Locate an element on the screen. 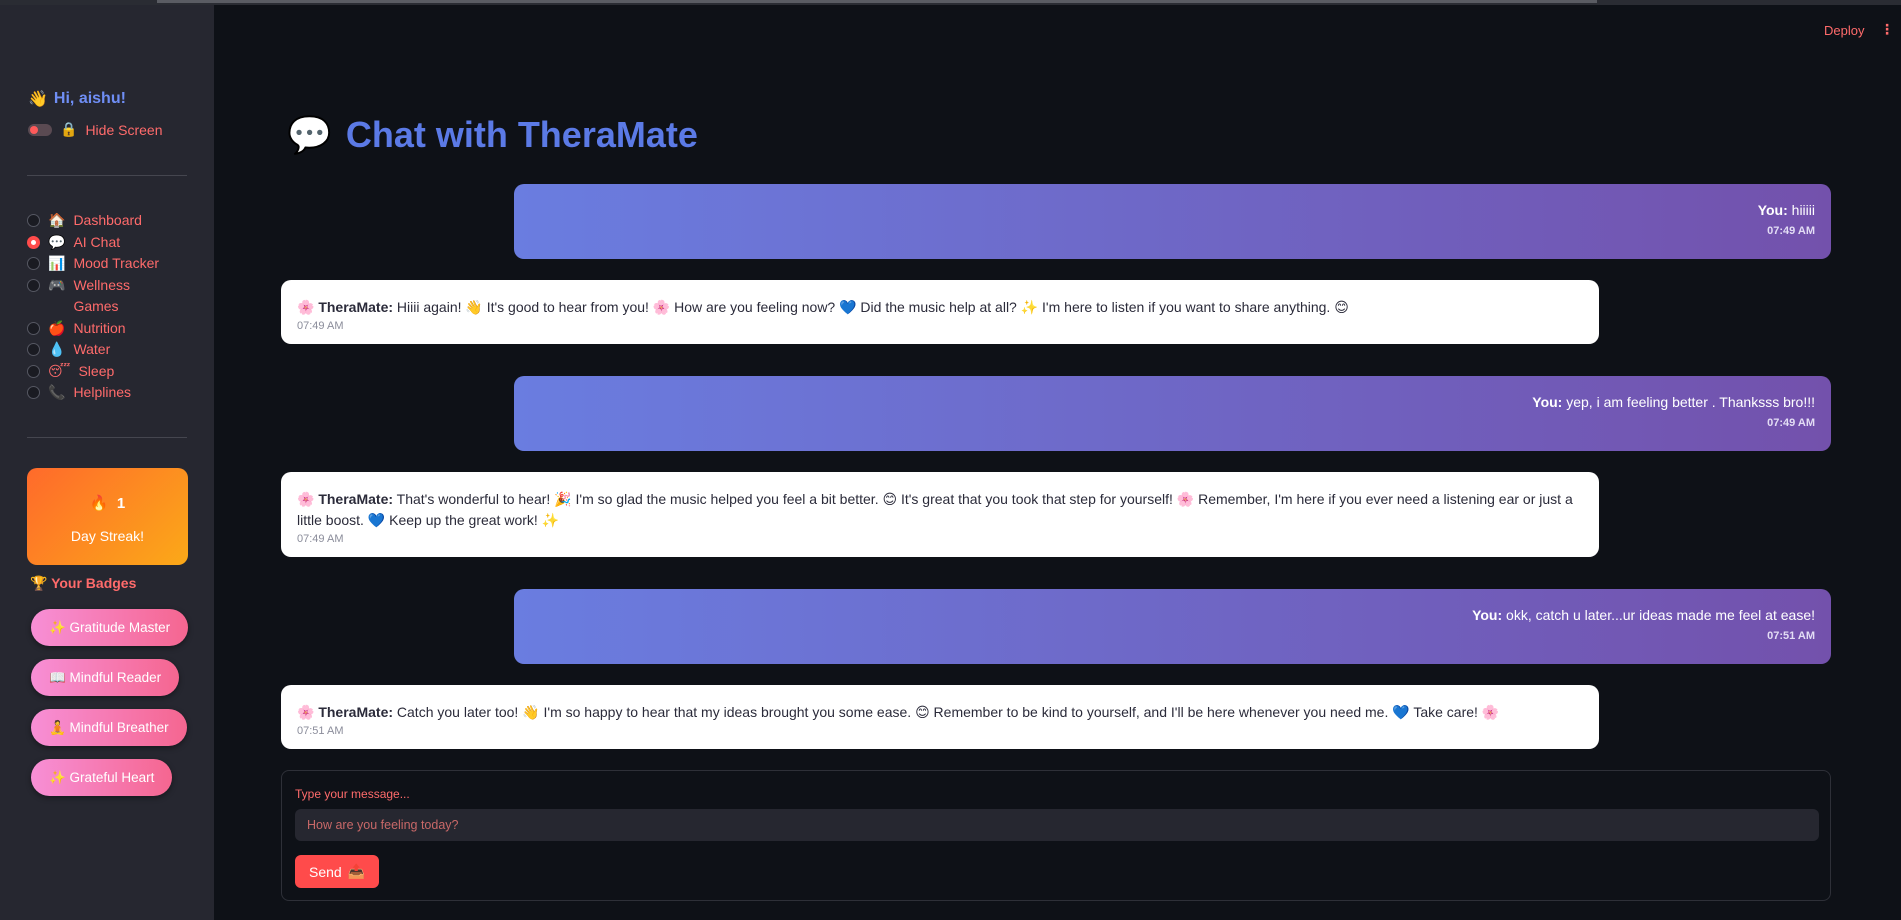 The image size is (1901, 920). sidebar-divider-top is located at coordinates (107, 175).